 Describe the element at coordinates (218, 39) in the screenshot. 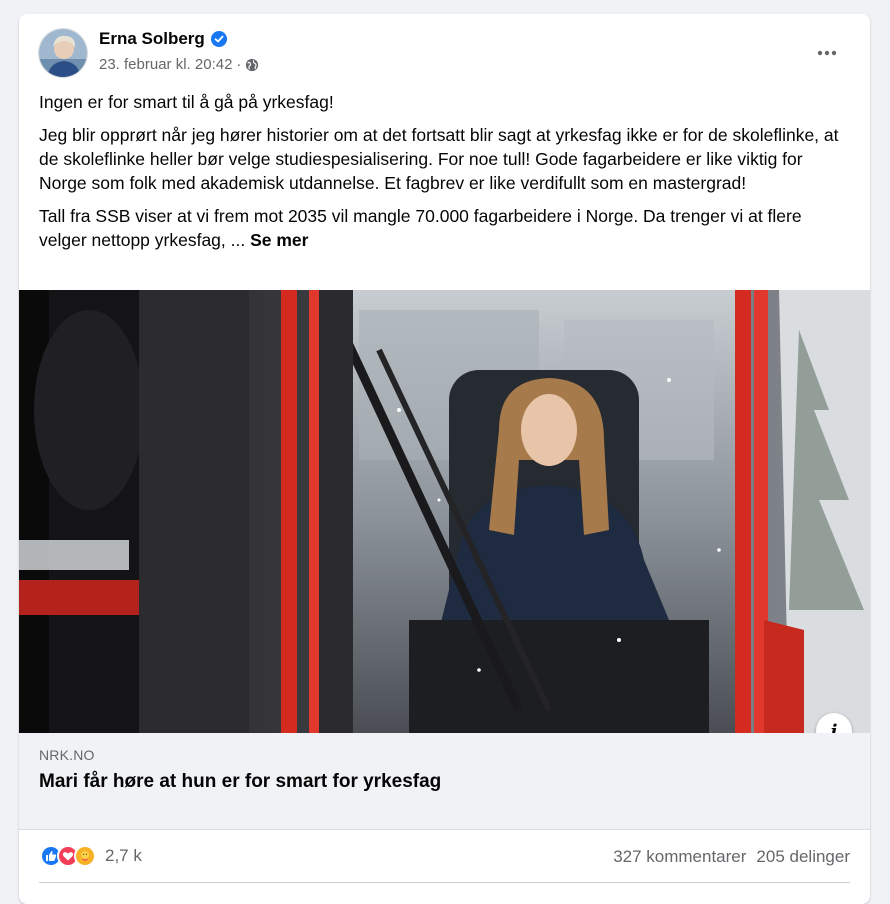

I see `verified-badge-icon` at that location.